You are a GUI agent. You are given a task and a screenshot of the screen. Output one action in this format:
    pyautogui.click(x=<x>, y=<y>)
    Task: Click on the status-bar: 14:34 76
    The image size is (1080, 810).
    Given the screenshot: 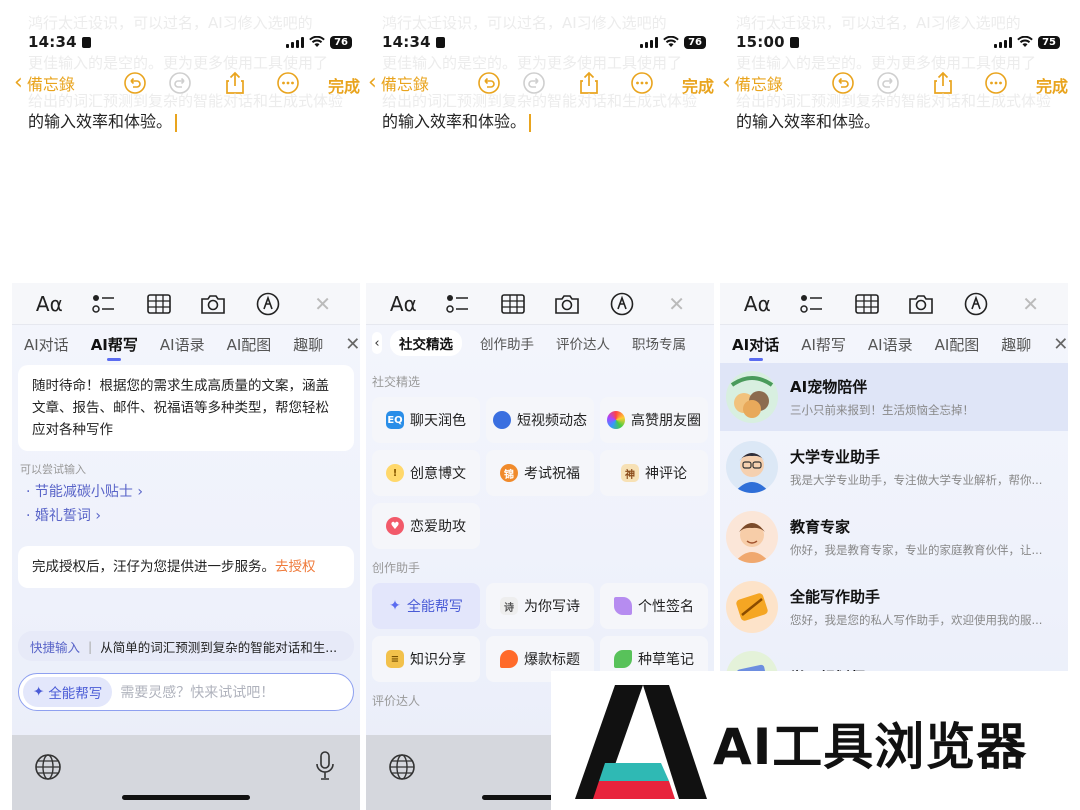 What is the action you would take?
    pyautogui.click(x=190, y=42)
    